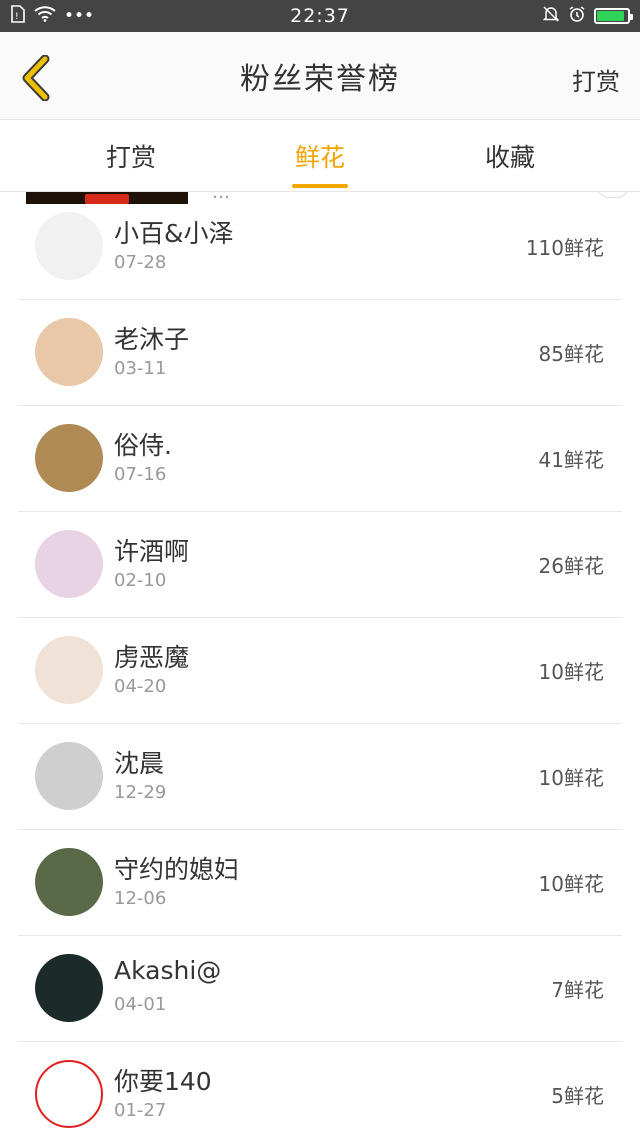 Image resolution: width=640 pixels, height=1138 pixels. I want to click on alarm-icon, so click(577, 16).